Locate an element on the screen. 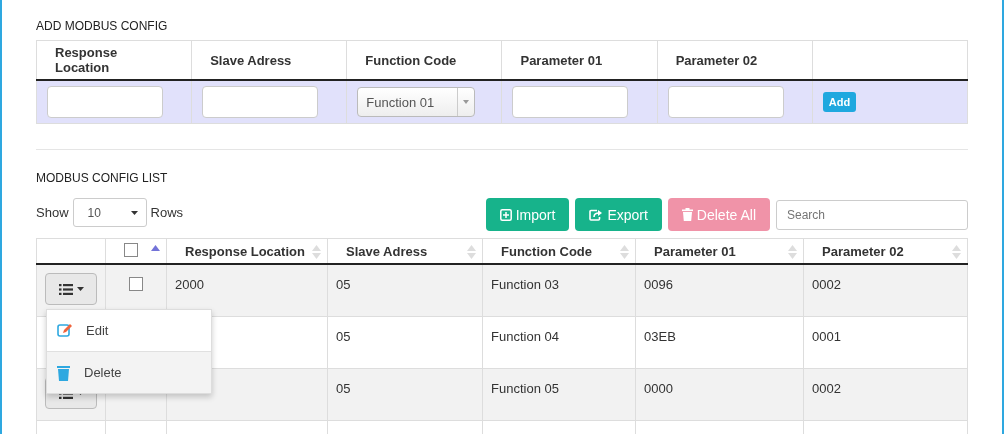 This screenshot has height=434, width=1005. table-cell: 0001 is located at coordinates (826, 336).